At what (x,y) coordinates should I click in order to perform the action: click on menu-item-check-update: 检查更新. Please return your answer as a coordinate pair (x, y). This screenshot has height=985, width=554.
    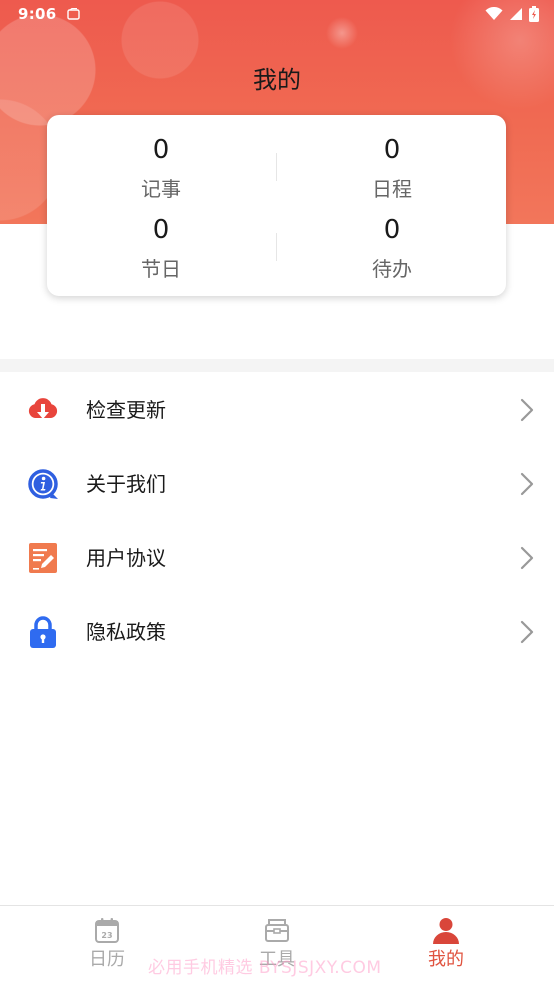
    Looking at the image, I should click on (277, 409).